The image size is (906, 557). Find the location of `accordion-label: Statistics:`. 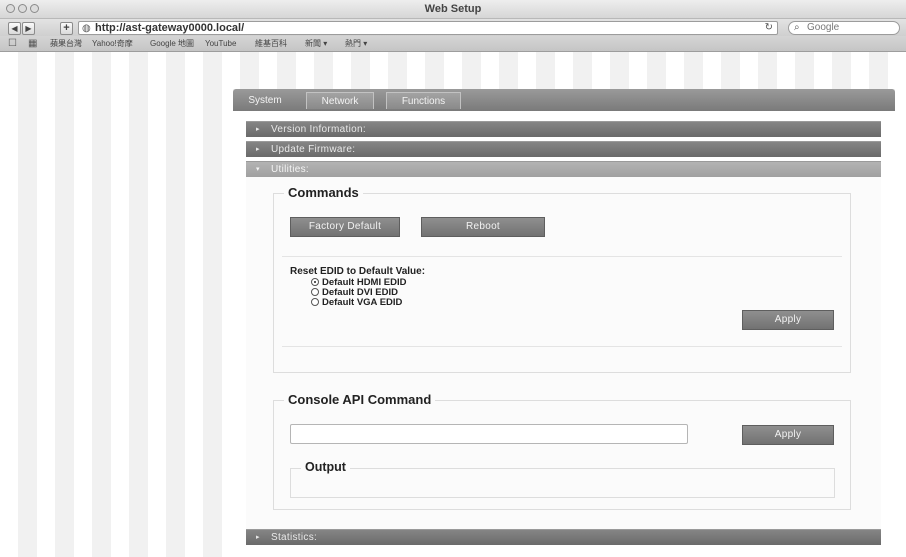

accordion-label: Statistics: is located at coordinates (294, 537).